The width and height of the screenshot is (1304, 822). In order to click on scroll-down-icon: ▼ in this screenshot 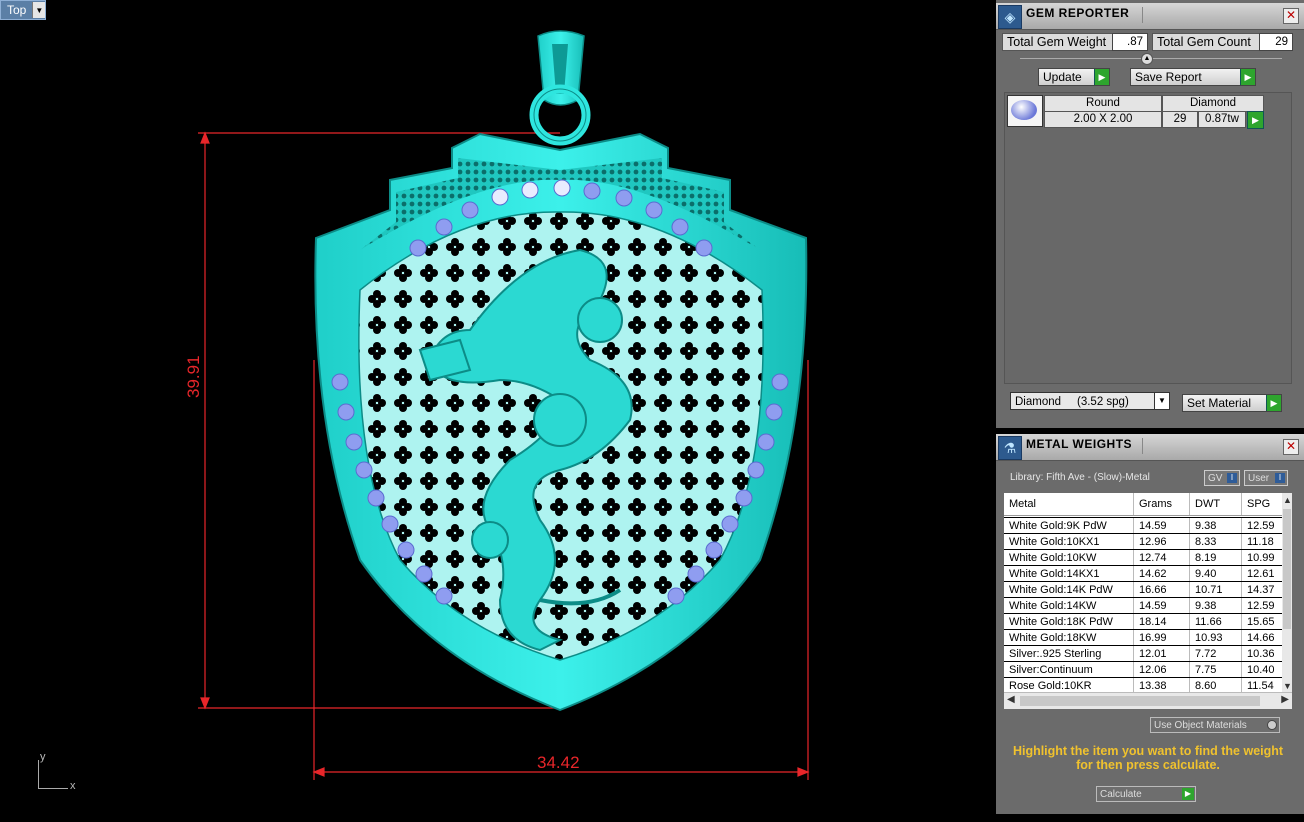, I will do `click(1287, 686)`.